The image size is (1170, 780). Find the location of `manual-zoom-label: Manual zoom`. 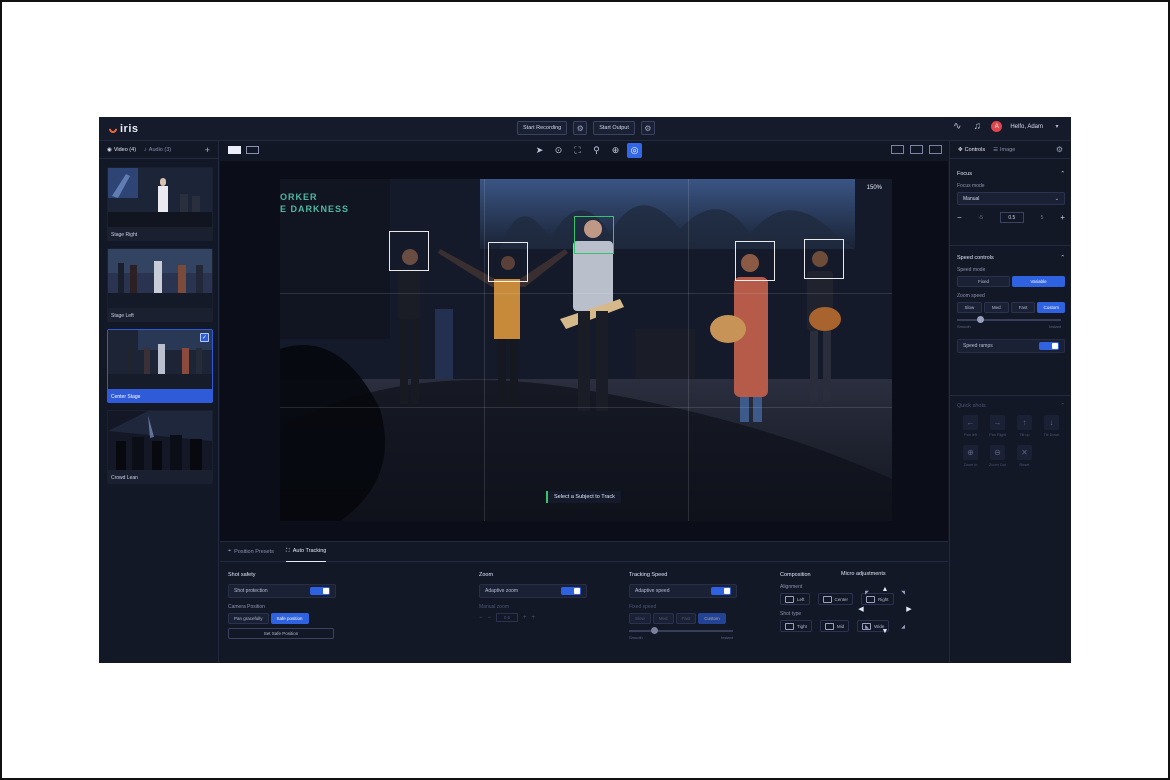

manual-zoom-label: Manual zoom is located at coordinates (494, 607).